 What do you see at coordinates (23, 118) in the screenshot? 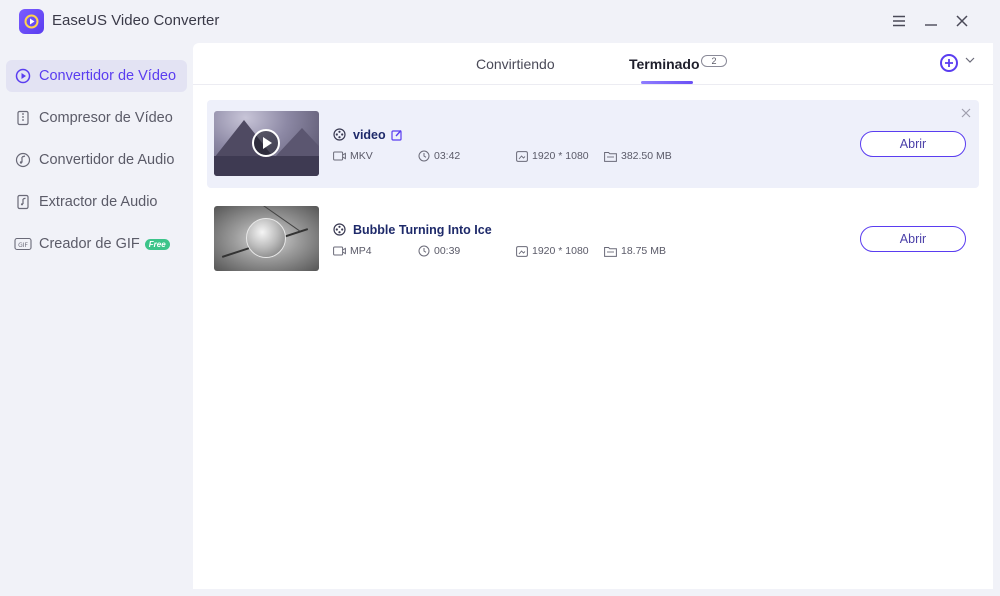
I see `compress-icon` at bounding box center [23, 118].